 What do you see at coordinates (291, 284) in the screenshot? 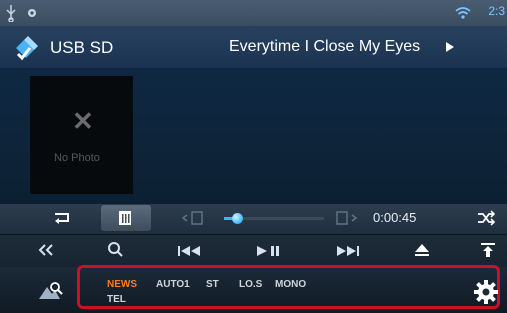
I see `flag-mono: MONO` at bounding box center [291, 284].